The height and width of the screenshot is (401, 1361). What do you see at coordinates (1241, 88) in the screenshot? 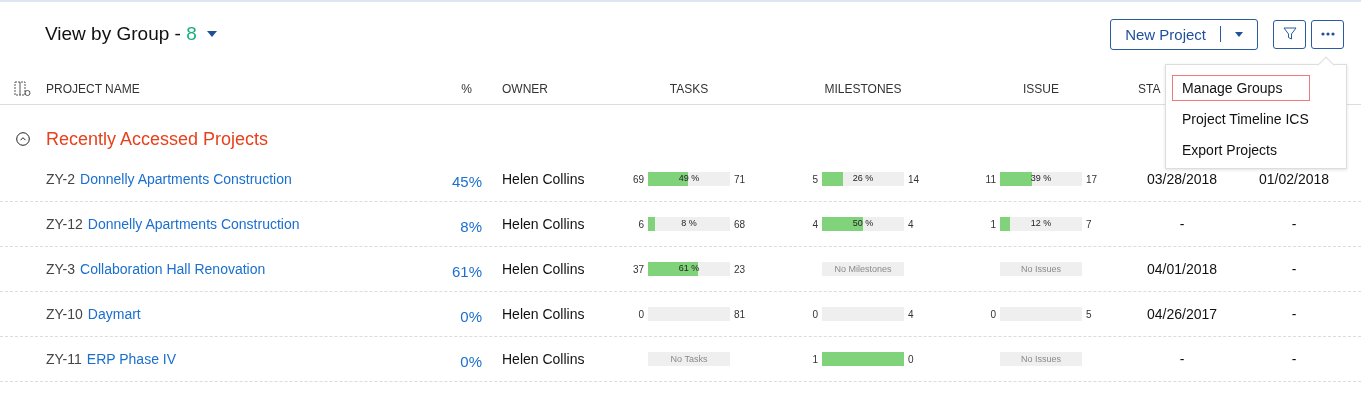
I see `menu-item: Manage Groups` at bounding box center [1241, 88].